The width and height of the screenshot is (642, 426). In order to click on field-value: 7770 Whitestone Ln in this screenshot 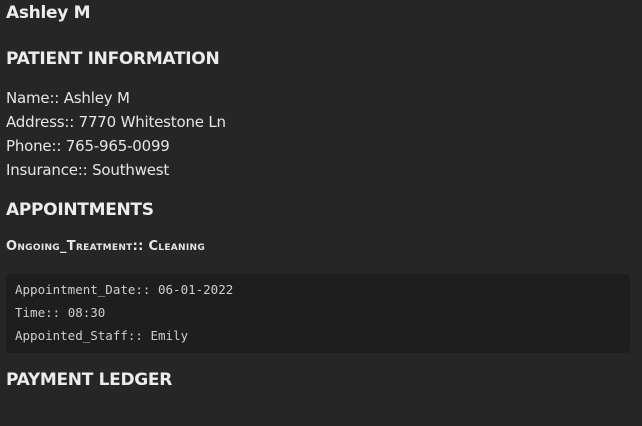, I will do `click(152, 122)`.